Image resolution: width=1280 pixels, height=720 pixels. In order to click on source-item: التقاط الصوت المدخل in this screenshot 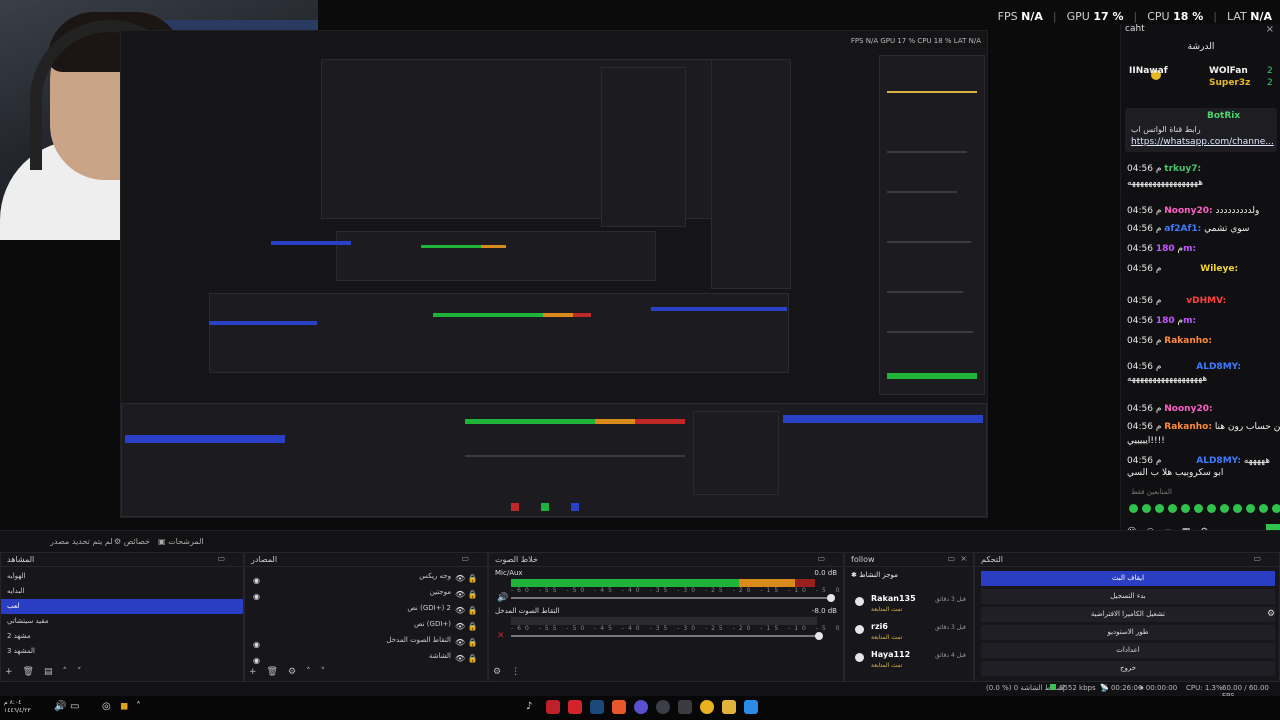, I will do `click(366, 640)`.